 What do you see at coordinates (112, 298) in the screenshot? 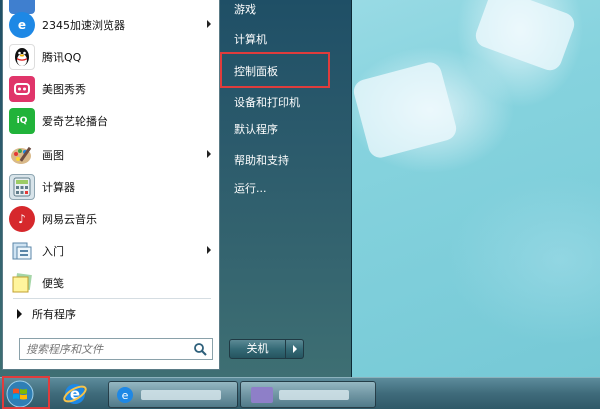
I see `menu-separator` at bounding box center [112, 298].